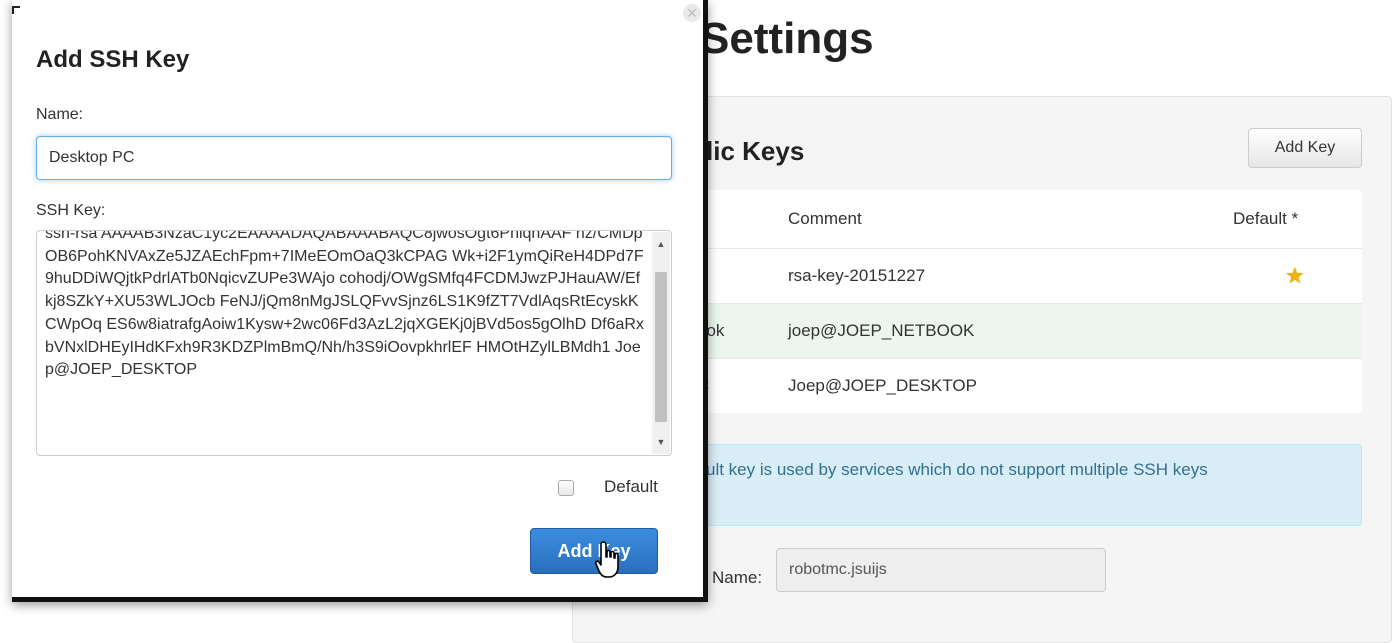  Describe the element at coordinates (941, 570) in the screenshot. I see `username-field: robotmc.jsuijs` at that location.